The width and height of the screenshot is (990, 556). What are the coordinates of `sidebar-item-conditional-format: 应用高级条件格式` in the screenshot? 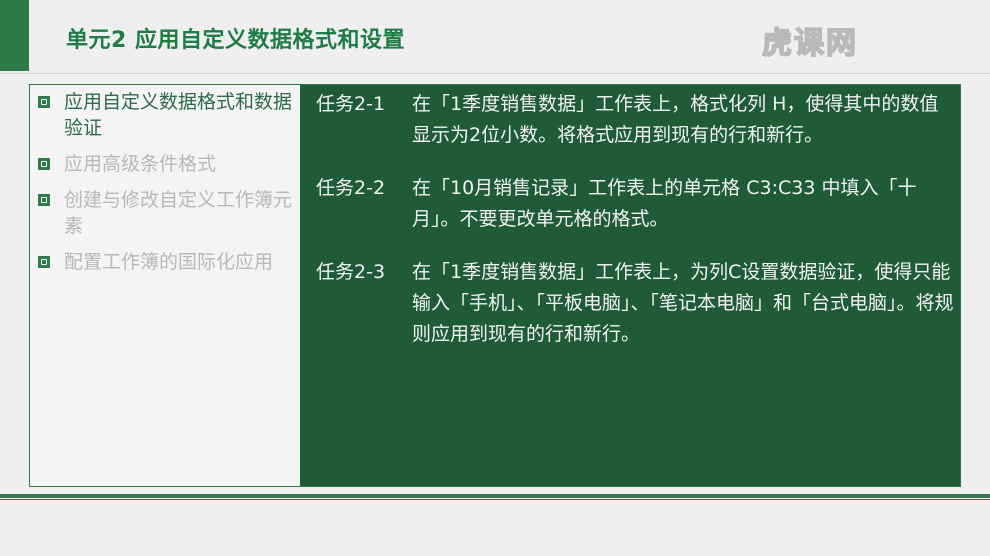 It's located at (165, 164).